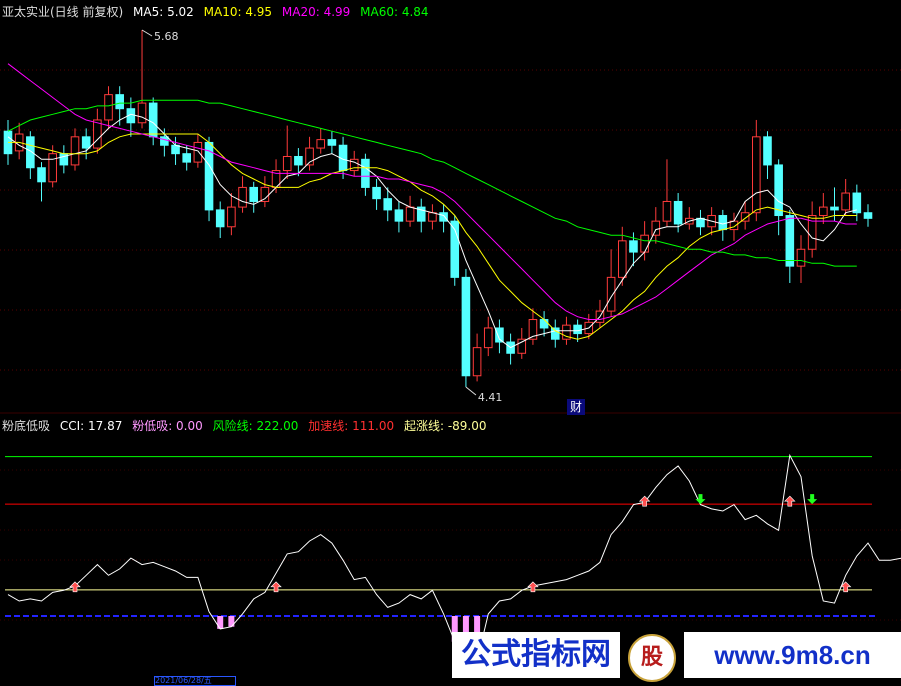  I want to click on watermark: 公式指标网 股 www.9m8.cn, so click(676, 657).